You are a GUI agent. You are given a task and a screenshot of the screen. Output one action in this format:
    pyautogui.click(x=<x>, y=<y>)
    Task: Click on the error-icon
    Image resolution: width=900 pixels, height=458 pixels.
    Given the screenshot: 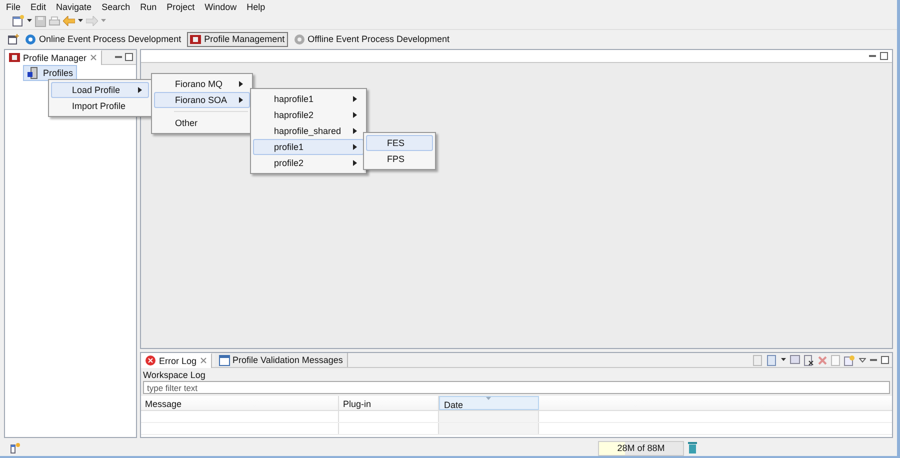 What is the action you would take?
    pyautogui.click(x=150, y=360)
    